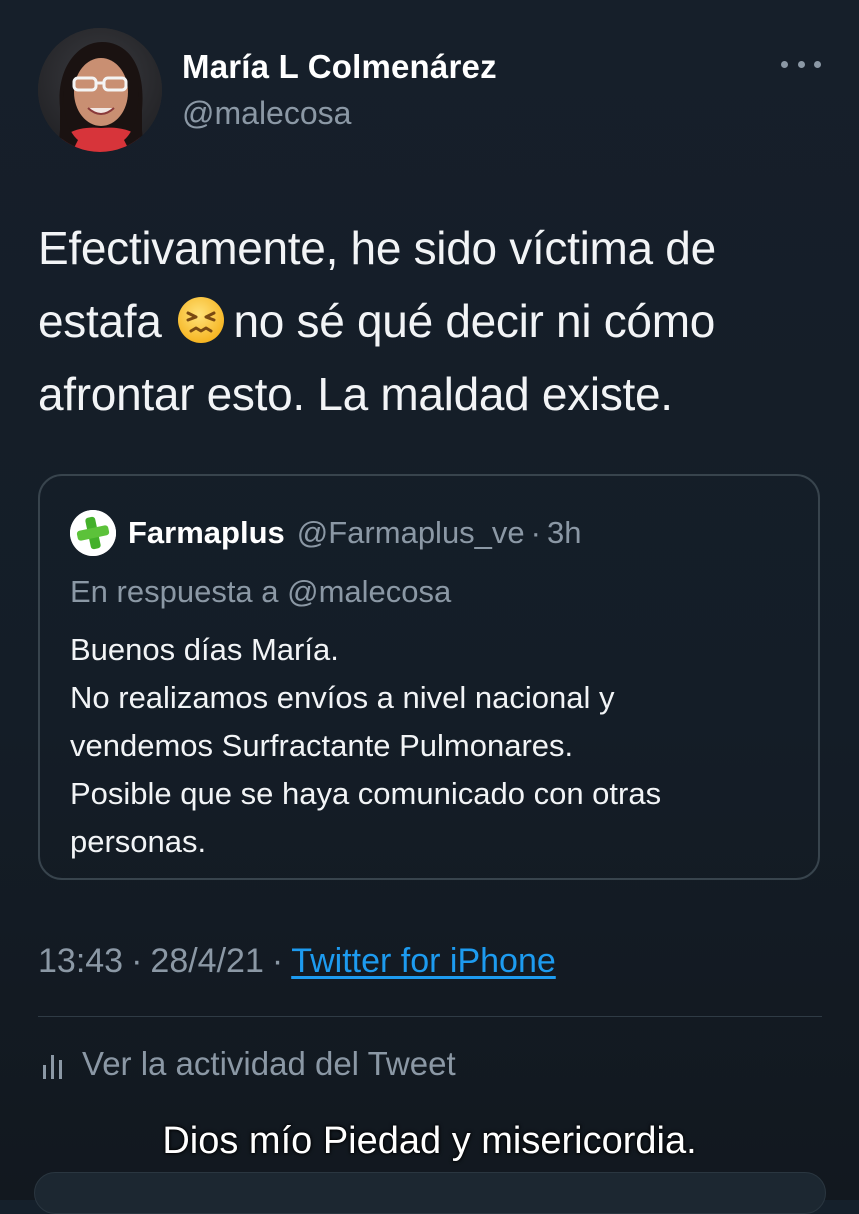  What do you see at coordinates (342, 697) in the screenshot?
I see `quoted-text-line: No realizamos envíos a nivel nacional y` at bounding box center [342, 697].